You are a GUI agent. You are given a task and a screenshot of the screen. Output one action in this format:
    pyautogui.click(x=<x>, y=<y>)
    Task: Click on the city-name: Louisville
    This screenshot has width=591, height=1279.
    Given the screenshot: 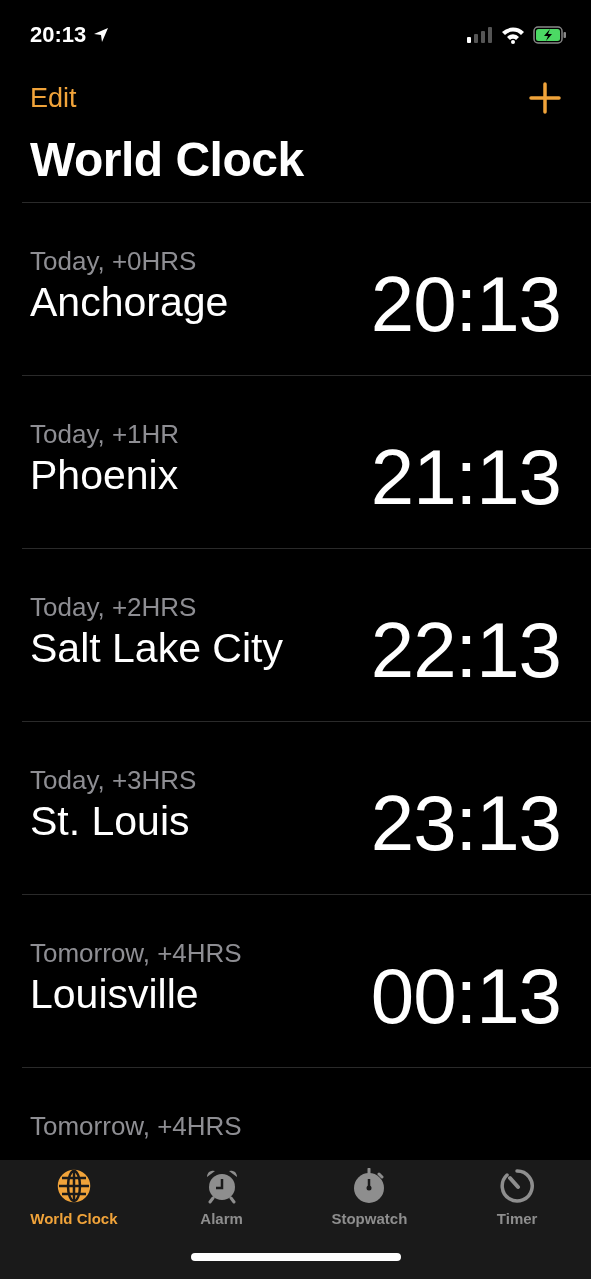 What is the action you would take?
    pyautogui.click(x=115, y=994)
    